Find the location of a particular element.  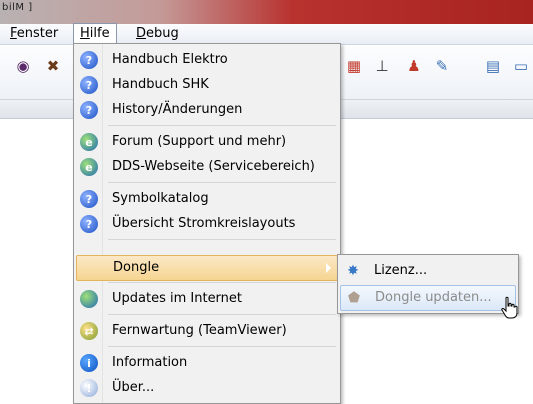

edit-icon: ✎ is located at coordinates (442, 66).